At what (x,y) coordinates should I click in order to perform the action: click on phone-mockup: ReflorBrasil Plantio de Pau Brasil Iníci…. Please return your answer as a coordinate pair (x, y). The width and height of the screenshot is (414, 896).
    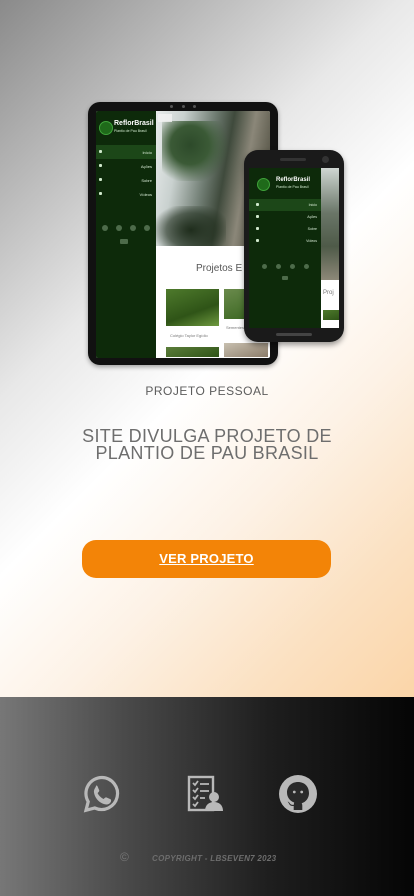
    Looking at the image, I should click on (294, 246).